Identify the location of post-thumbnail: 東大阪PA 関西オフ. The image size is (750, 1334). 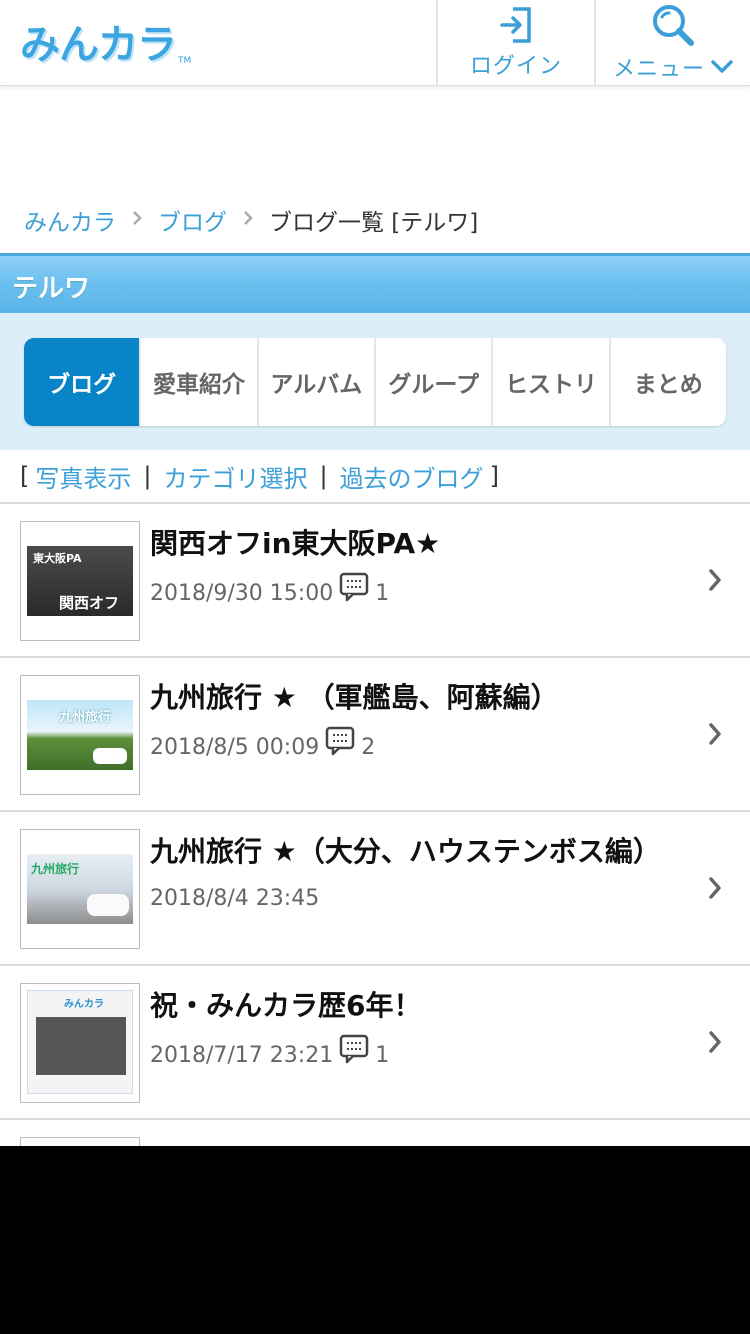
(80, 581).